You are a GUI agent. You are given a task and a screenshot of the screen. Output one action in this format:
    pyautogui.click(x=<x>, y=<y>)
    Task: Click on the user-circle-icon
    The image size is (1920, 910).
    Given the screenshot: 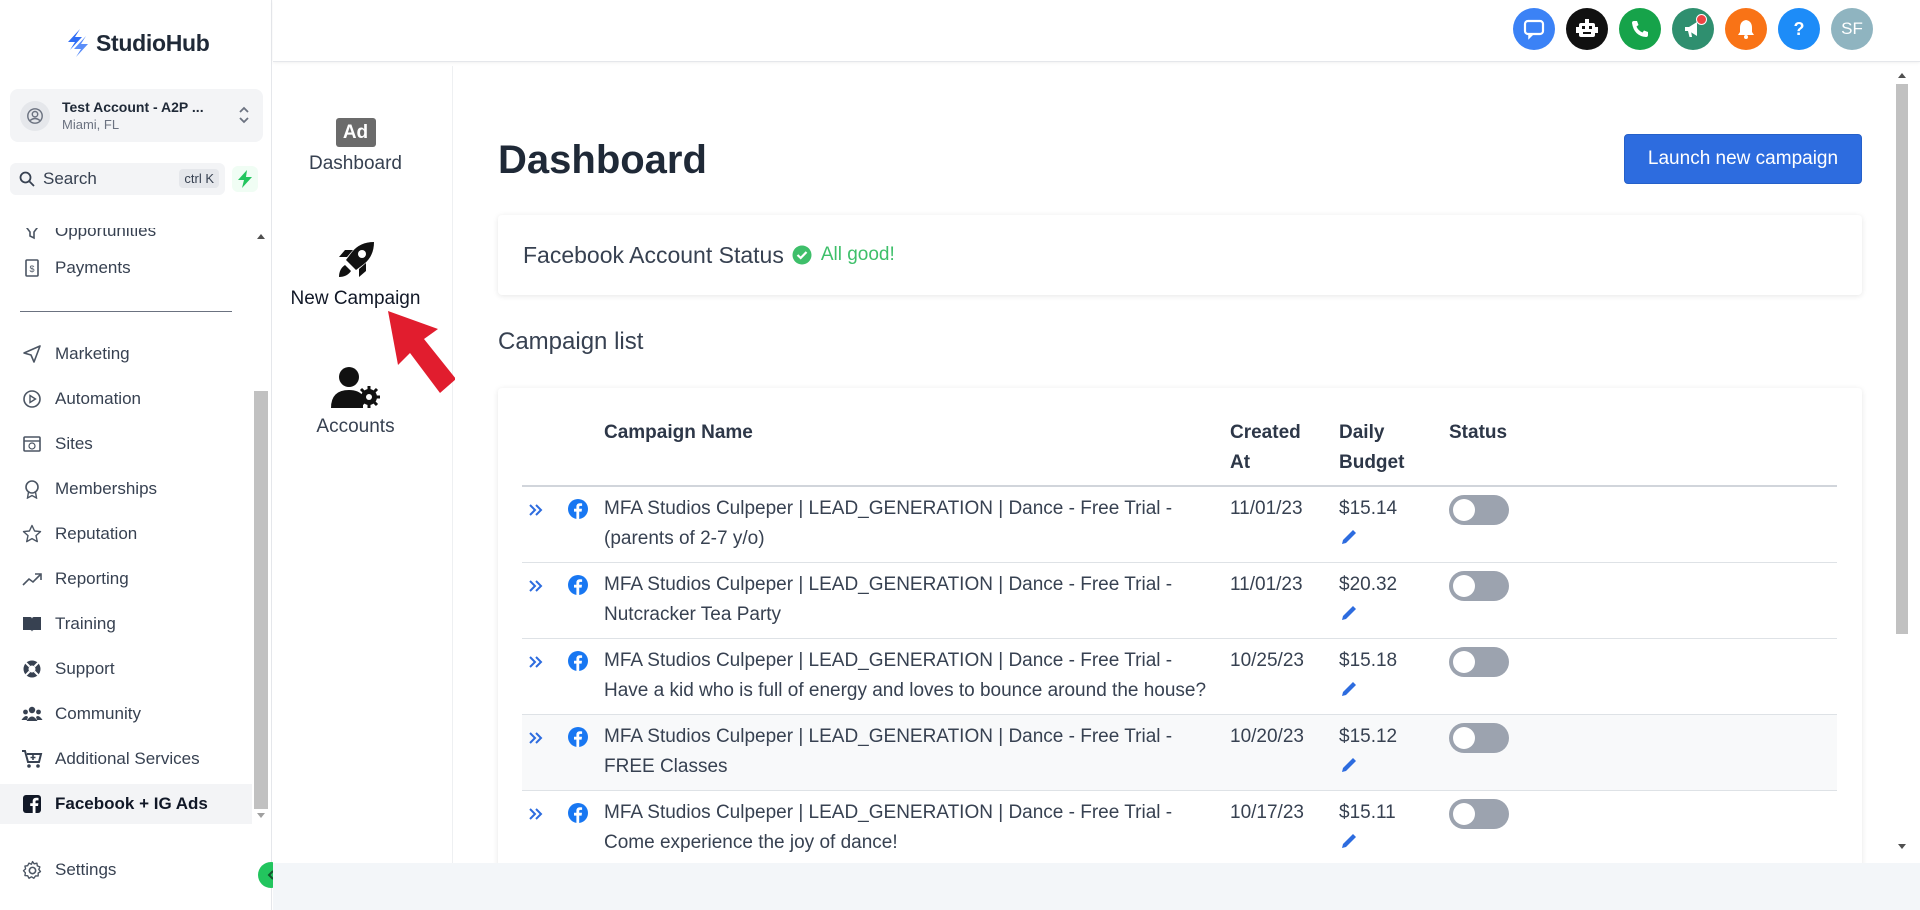 What is the action you would take?
    pyautogui.click(x=35, y=115)
    